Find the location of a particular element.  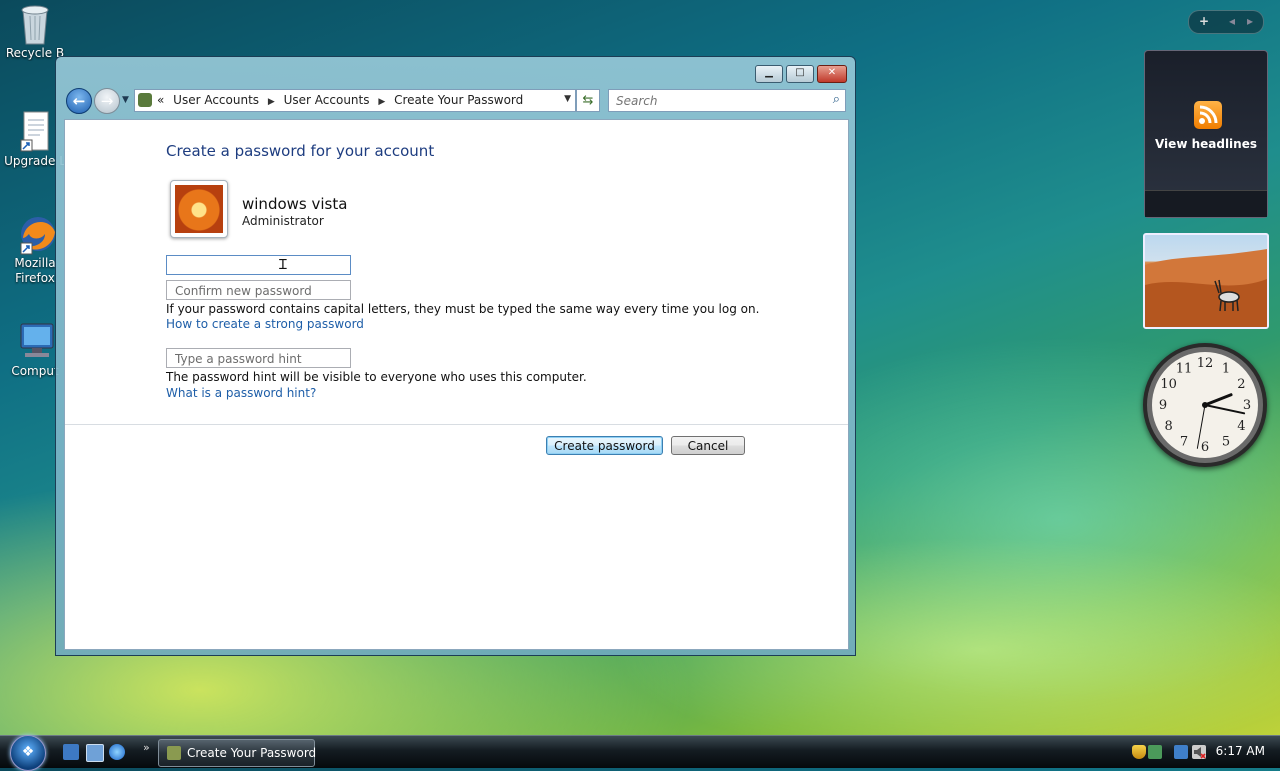

slideshow-gadget is located at coordinates (1206, 281).